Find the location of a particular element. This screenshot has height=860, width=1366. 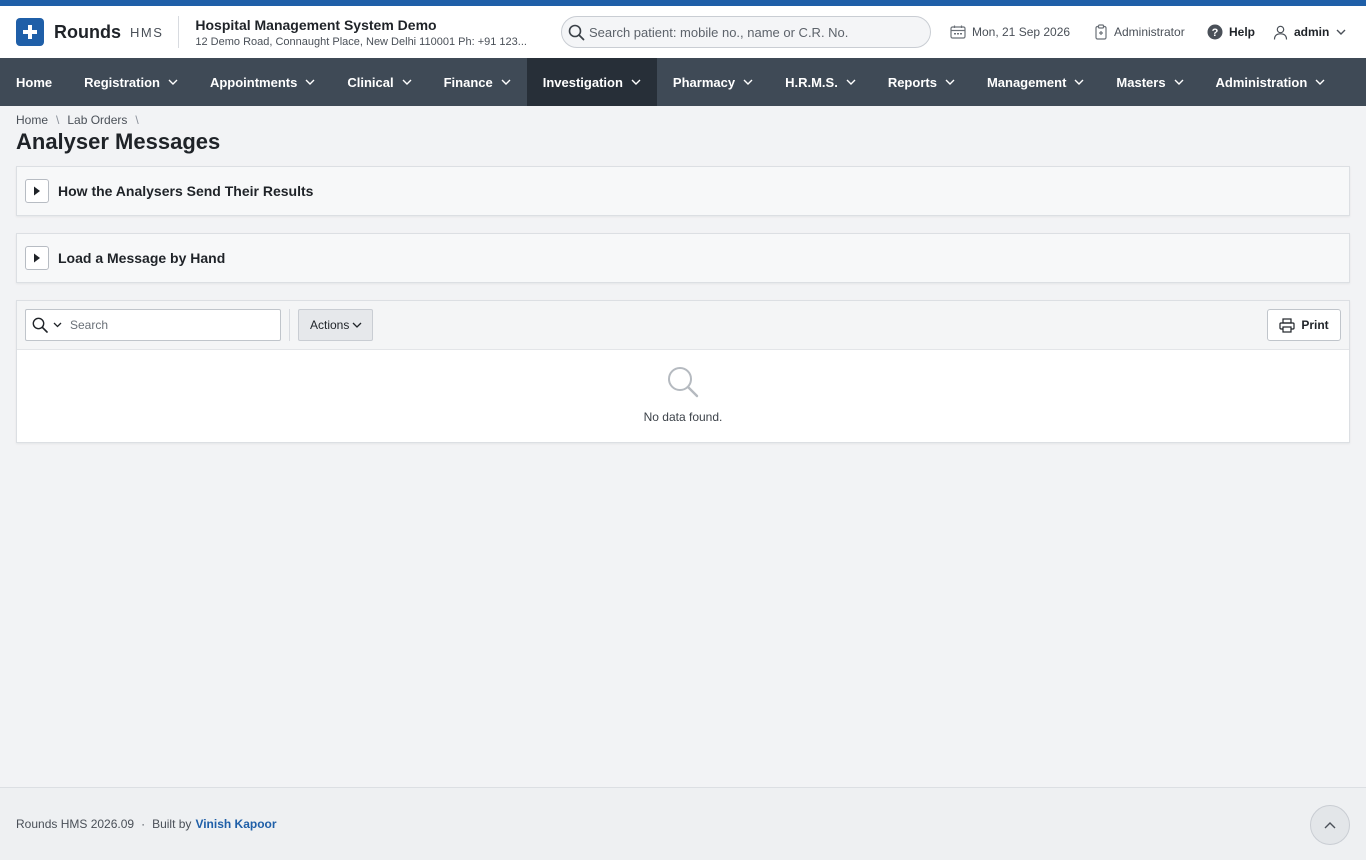

nav-appointments: Appointments is located at coordinates (262, 82).